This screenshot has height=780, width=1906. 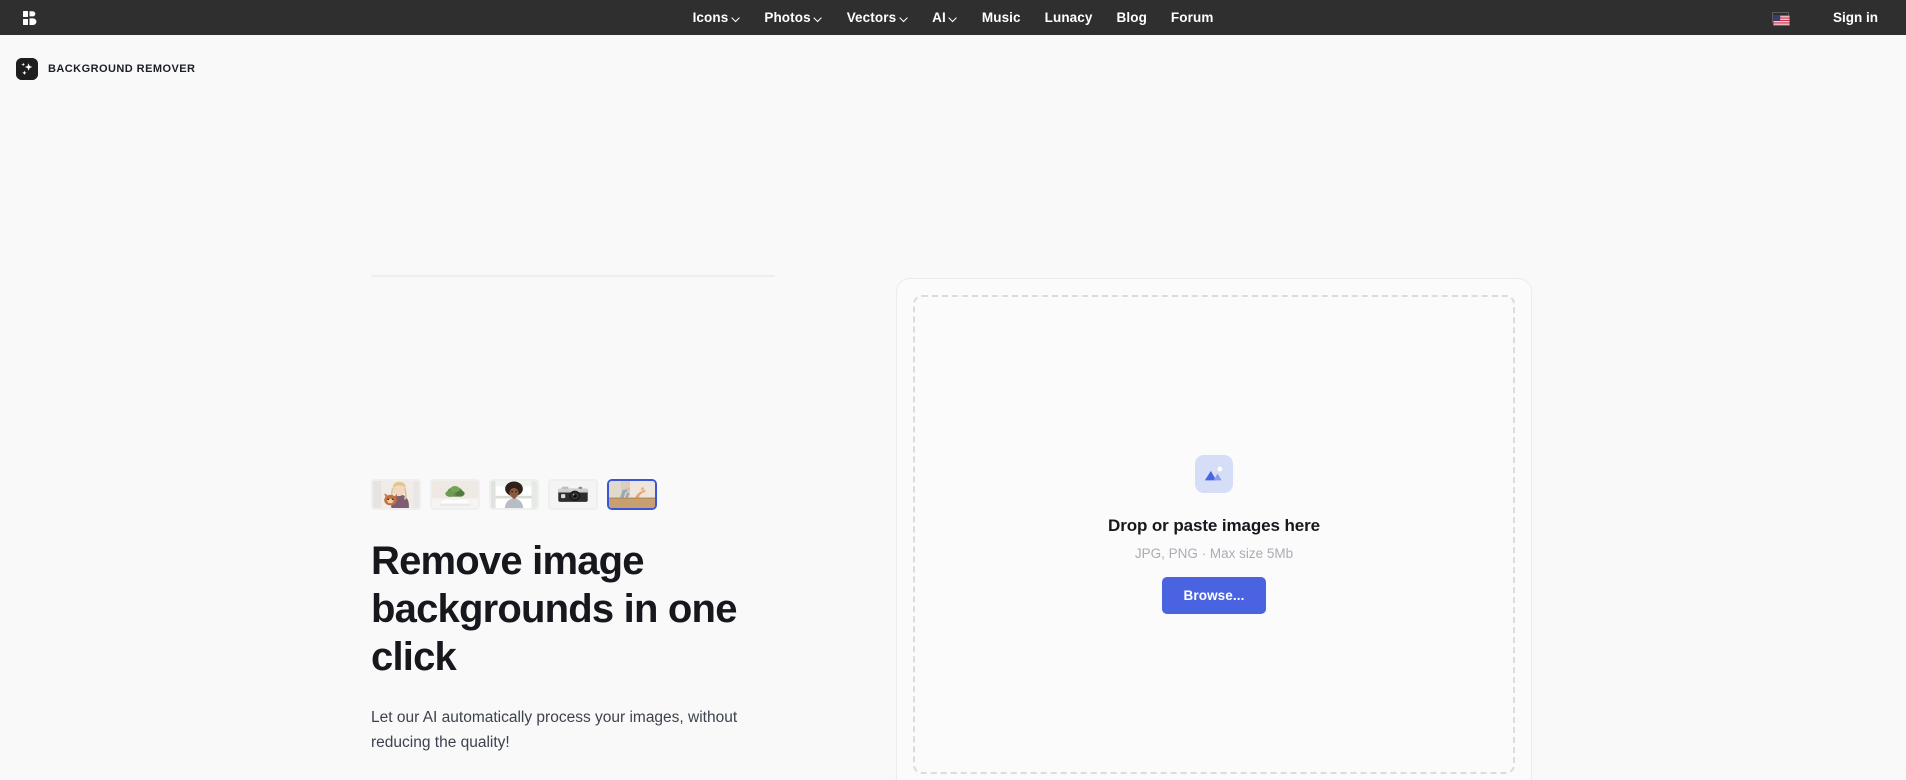 I want to click on nav-label: Music, so click(x=1001, y=17).